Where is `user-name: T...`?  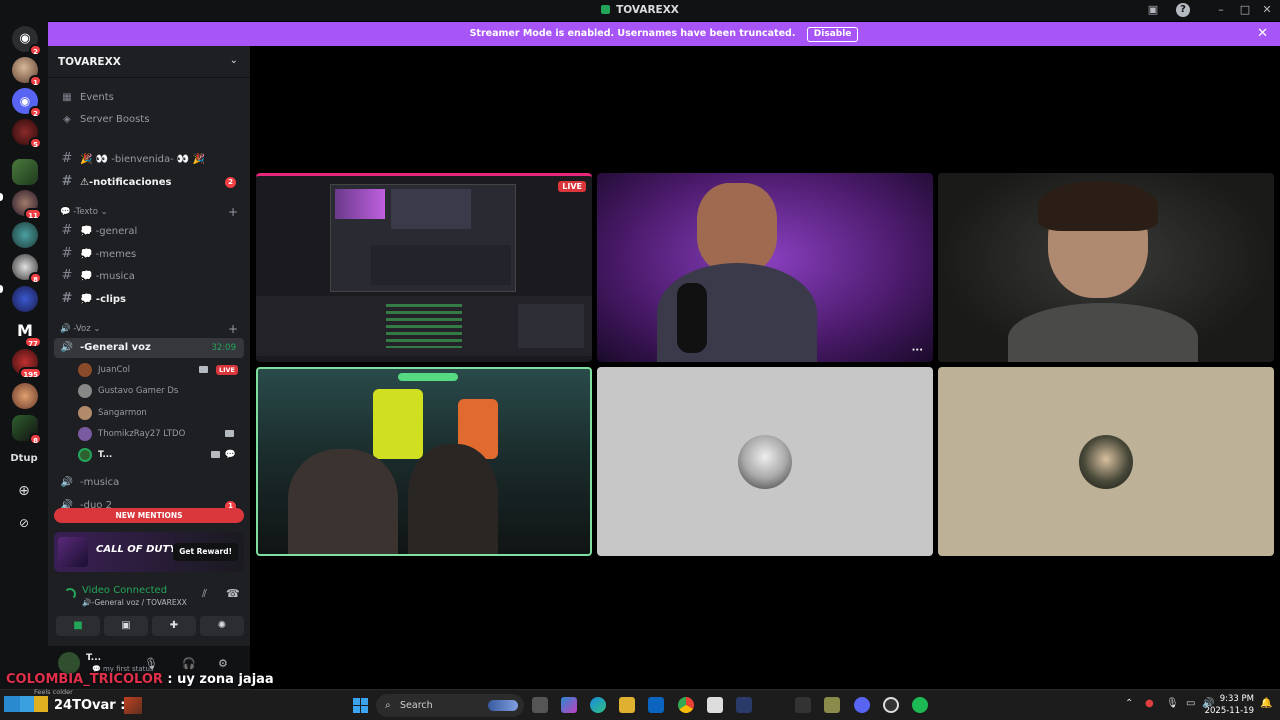 user-name: T... is located at coordinates (93, 658).